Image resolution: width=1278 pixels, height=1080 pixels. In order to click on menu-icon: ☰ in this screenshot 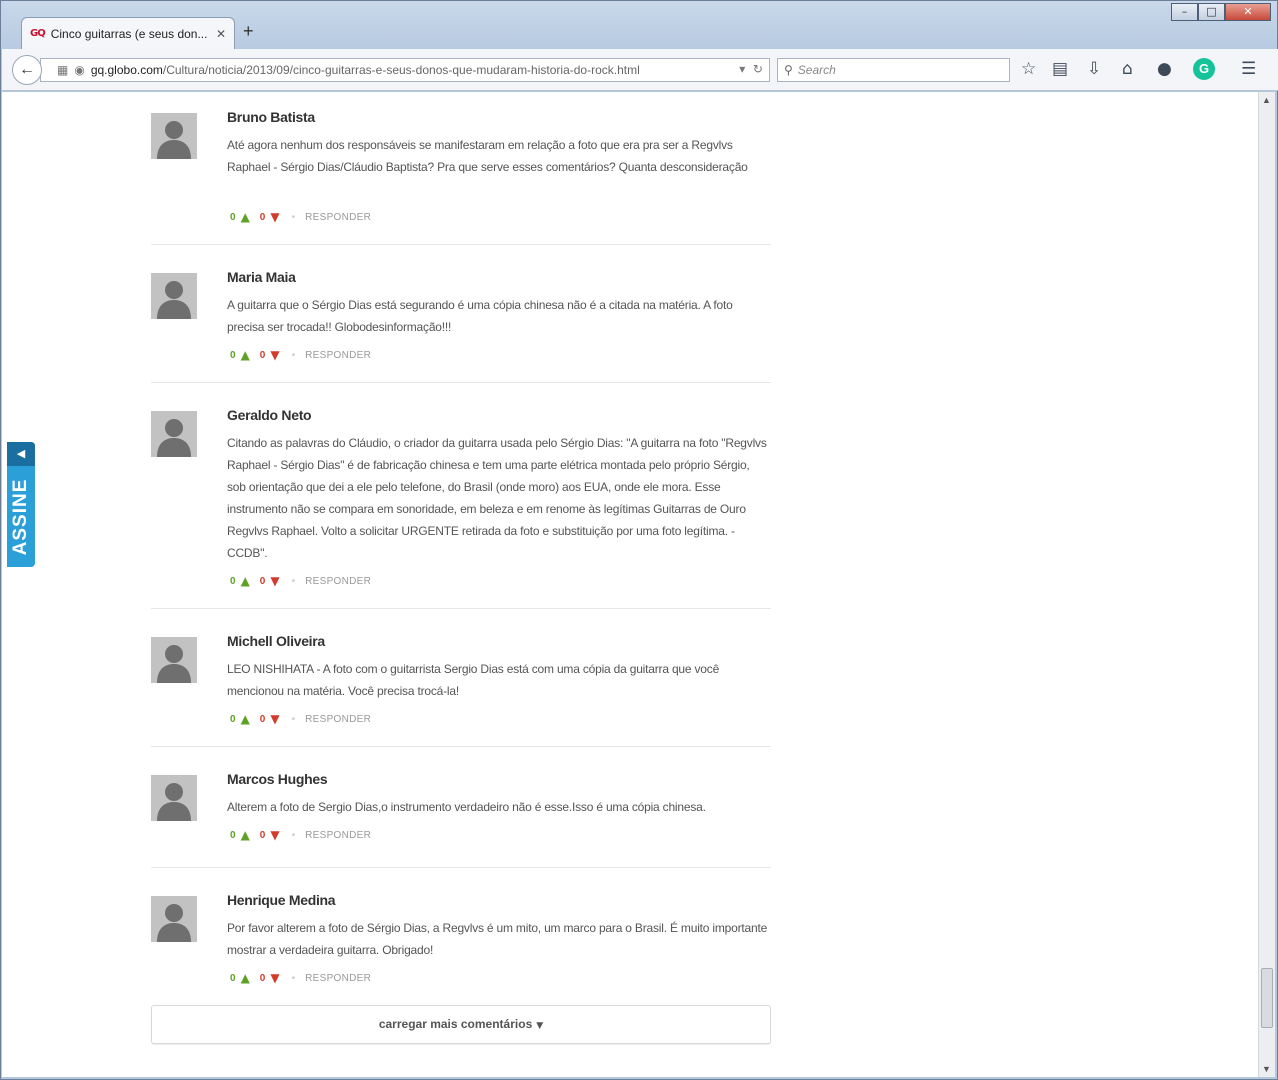, I will do `click(1248, 69)`.